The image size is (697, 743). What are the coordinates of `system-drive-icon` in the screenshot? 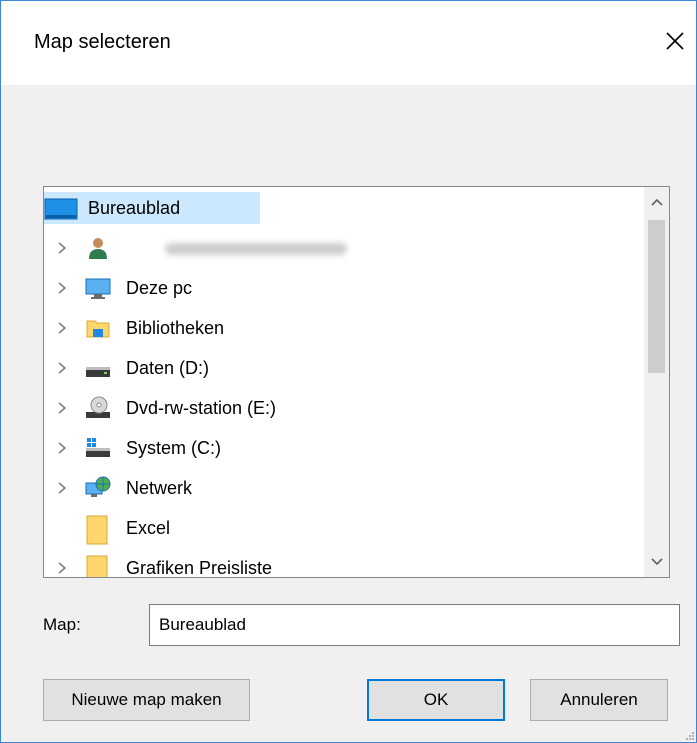 It's located at (98, 448).